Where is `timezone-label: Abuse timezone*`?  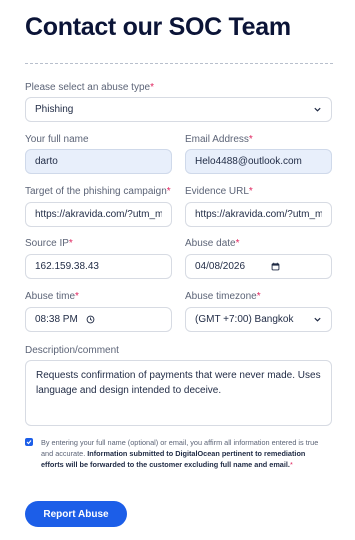 timezone-label: Abuse timezone* is located at coordinates (223, 296).